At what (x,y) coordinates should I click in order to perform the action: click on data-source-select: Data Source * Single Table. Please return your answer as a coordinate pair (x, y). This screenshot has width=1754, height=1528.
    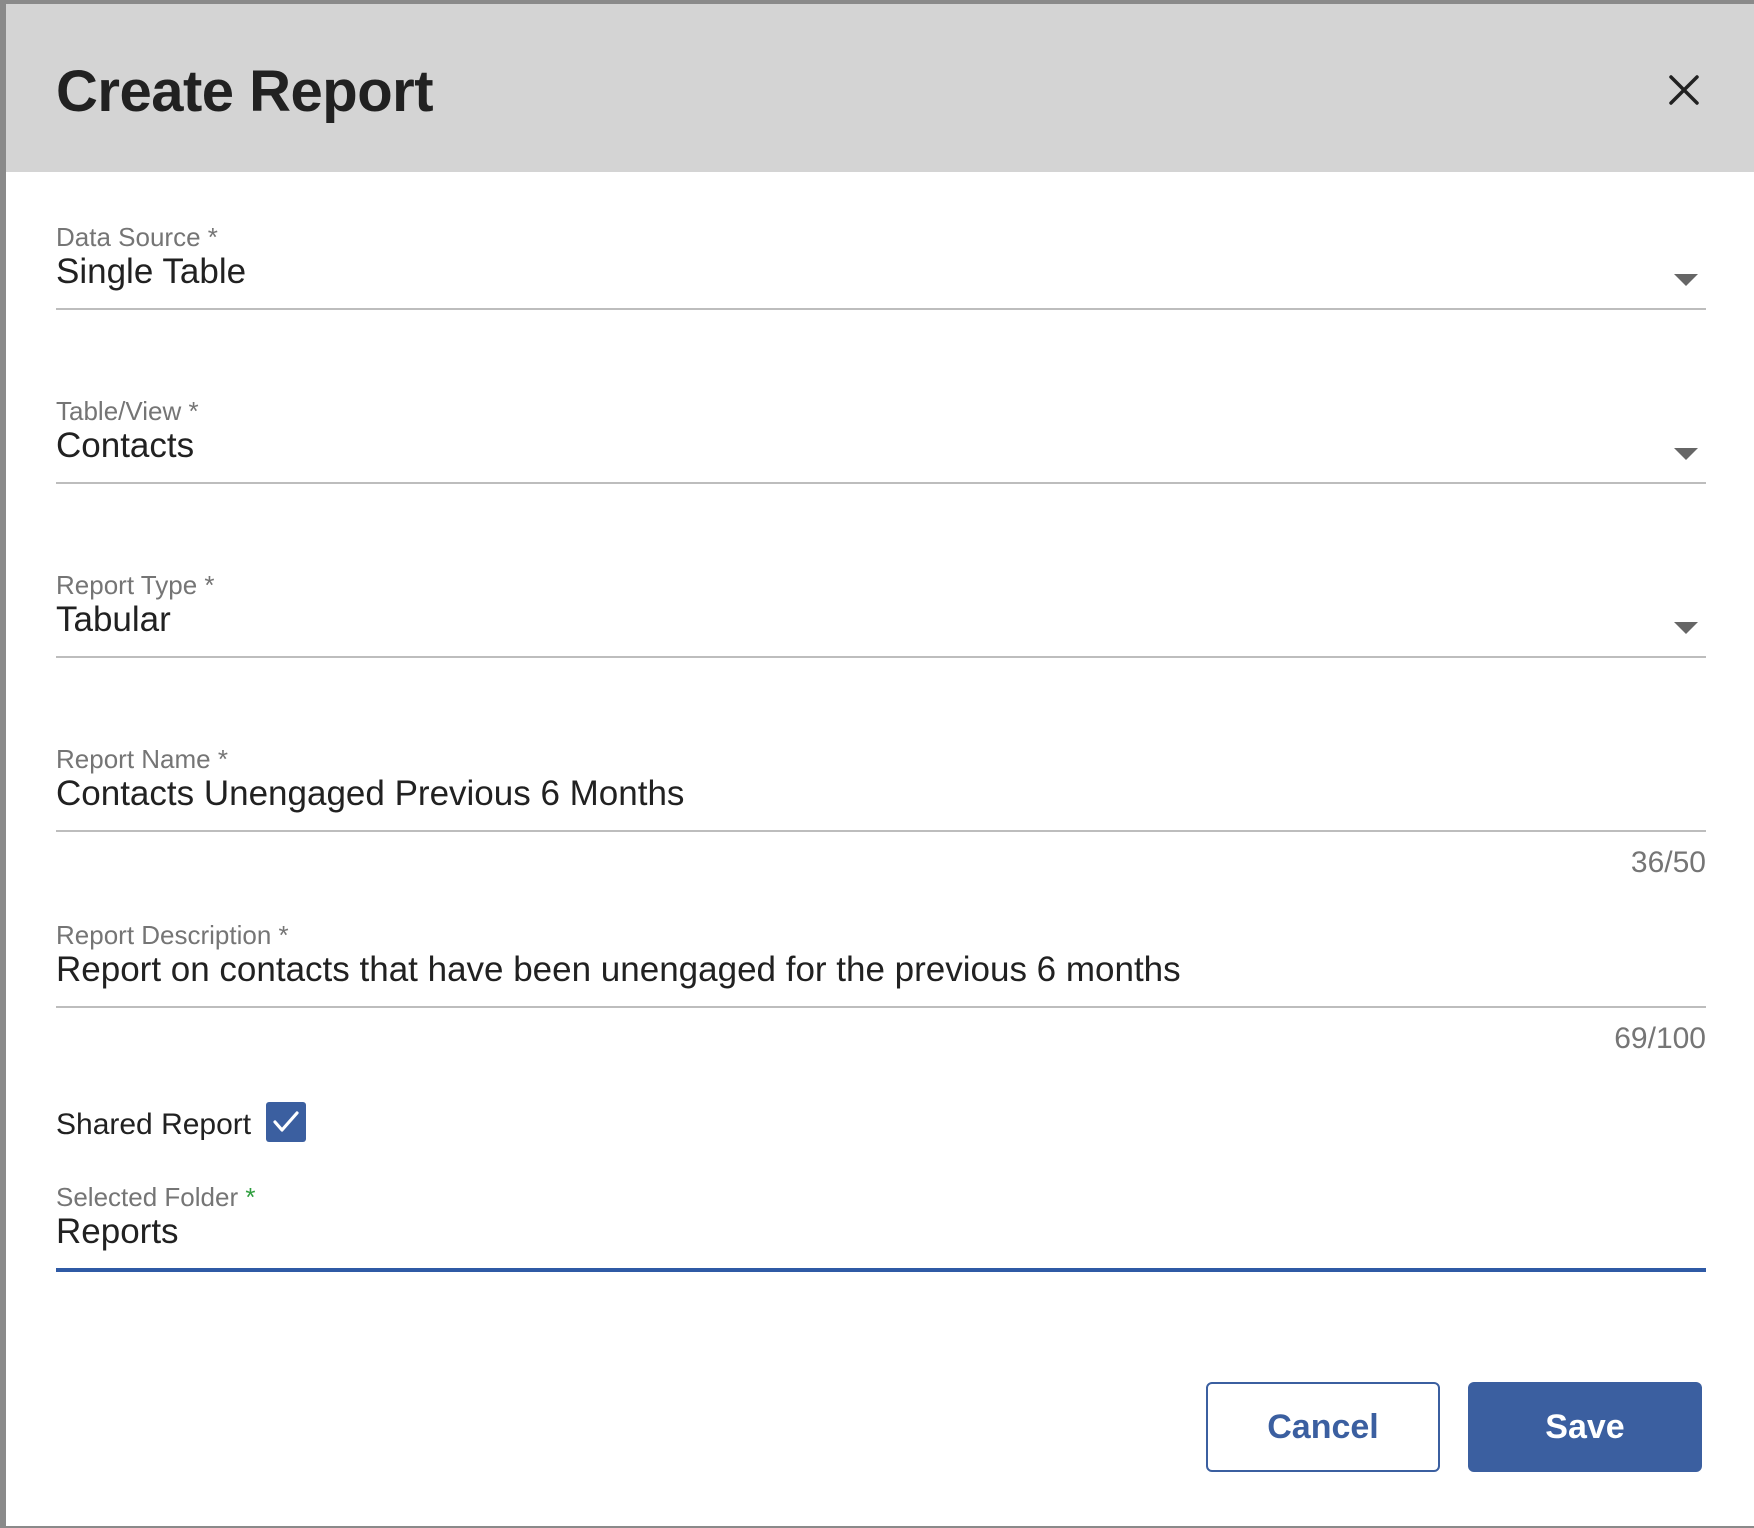
    Looking at the image, I should click on (881, 267).